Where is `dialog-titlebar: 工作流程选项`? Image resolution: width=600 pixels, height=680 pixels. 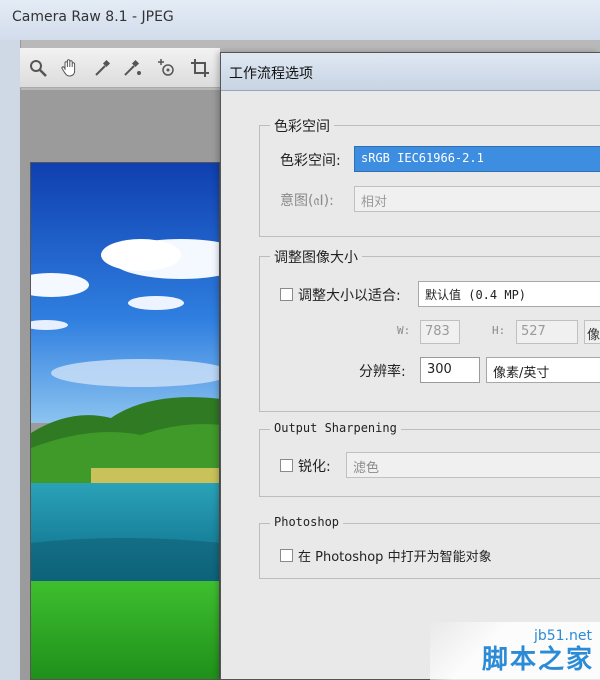 dialog-titlebar: 工作流程选项 is located at coordinates (410, 72).